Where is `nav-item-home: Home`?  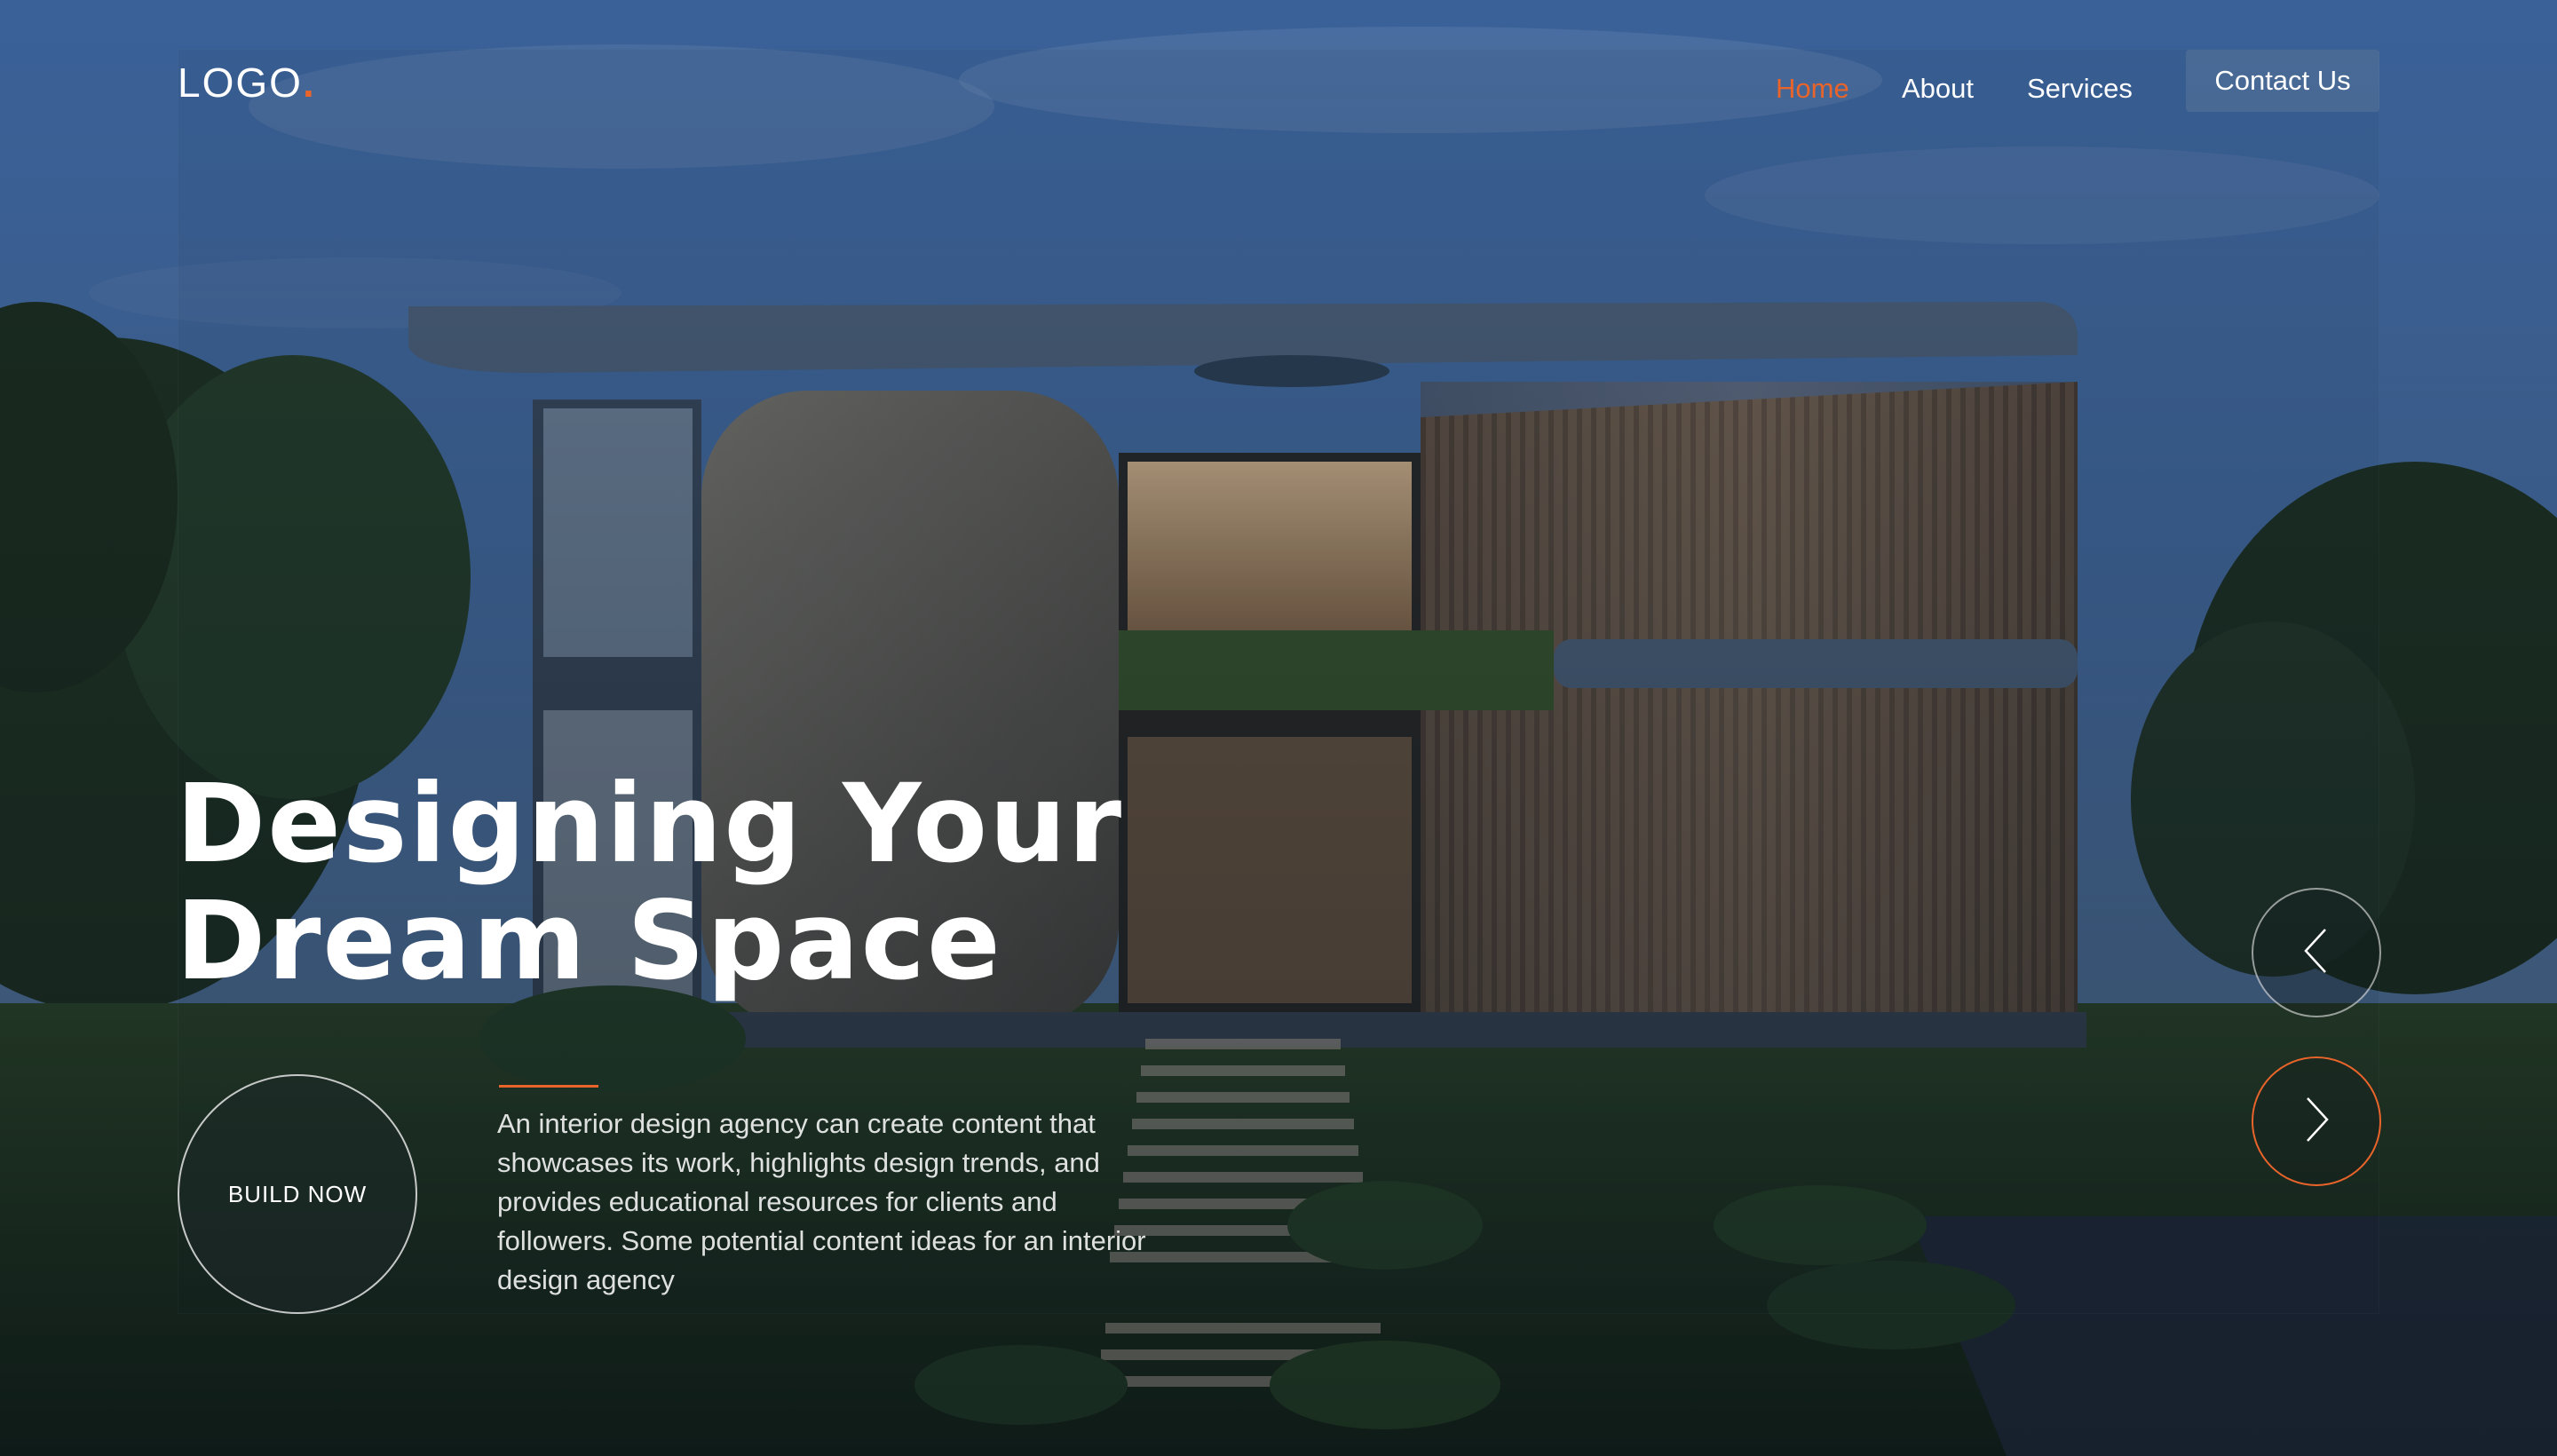 nav-item-home: Home is located at coordinates (1812, 88).